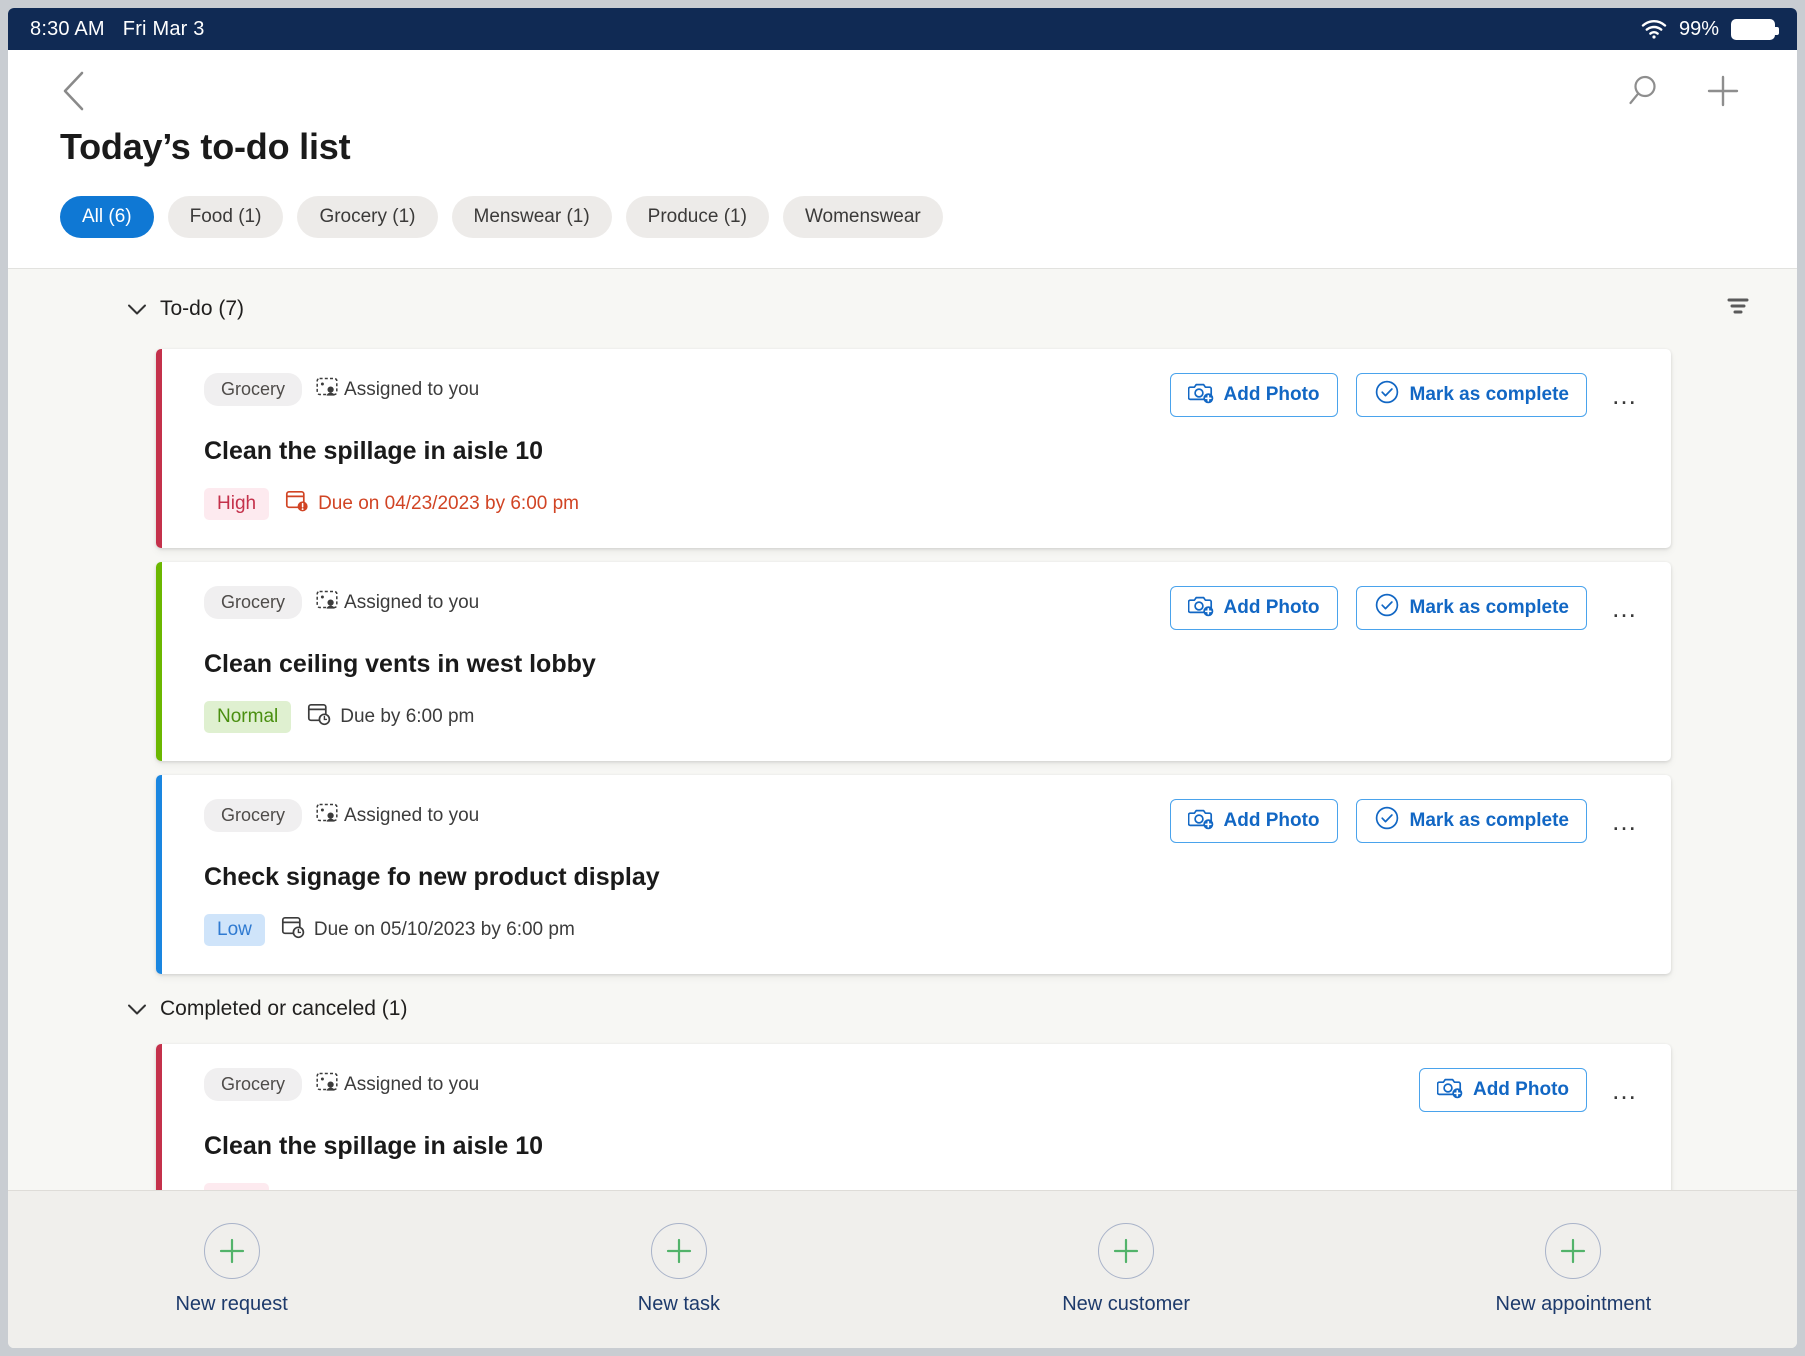 This screenshot has width=1805, height=1356. I want to click on status-bar-date: Fri Mar 3, so click(163, 28).